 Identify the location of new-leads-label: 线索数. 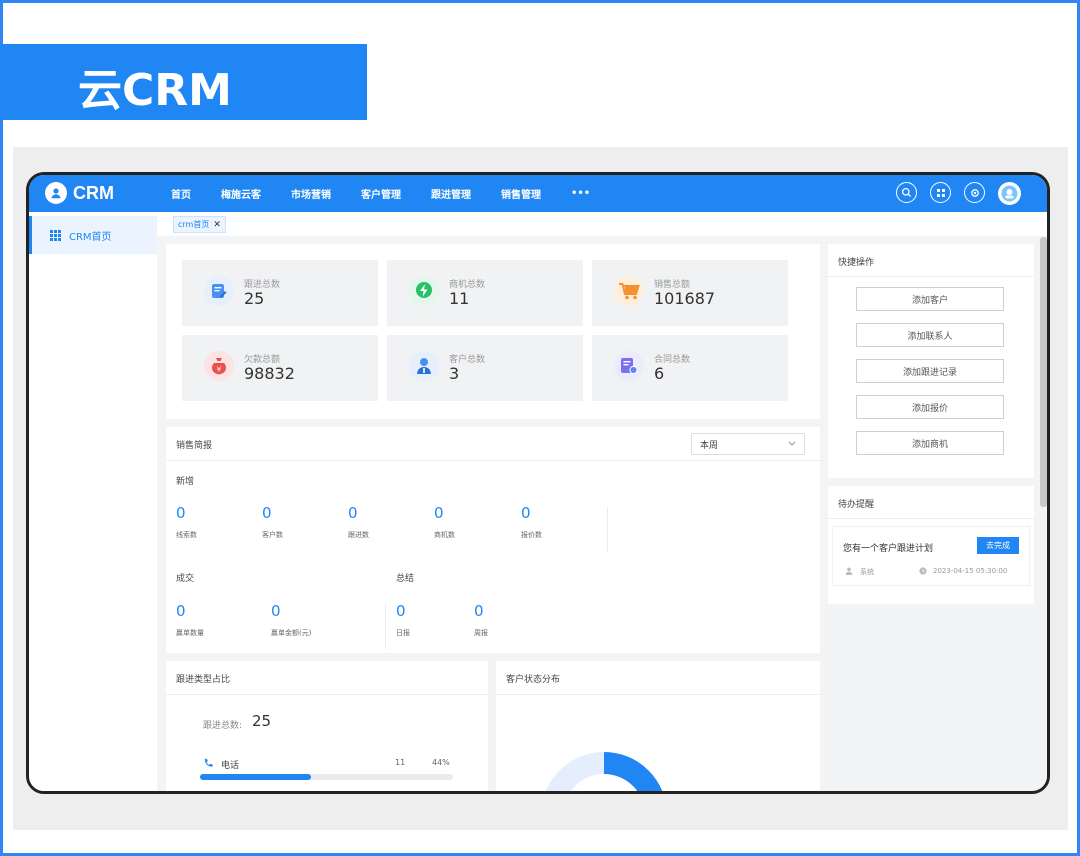
(186, 535).